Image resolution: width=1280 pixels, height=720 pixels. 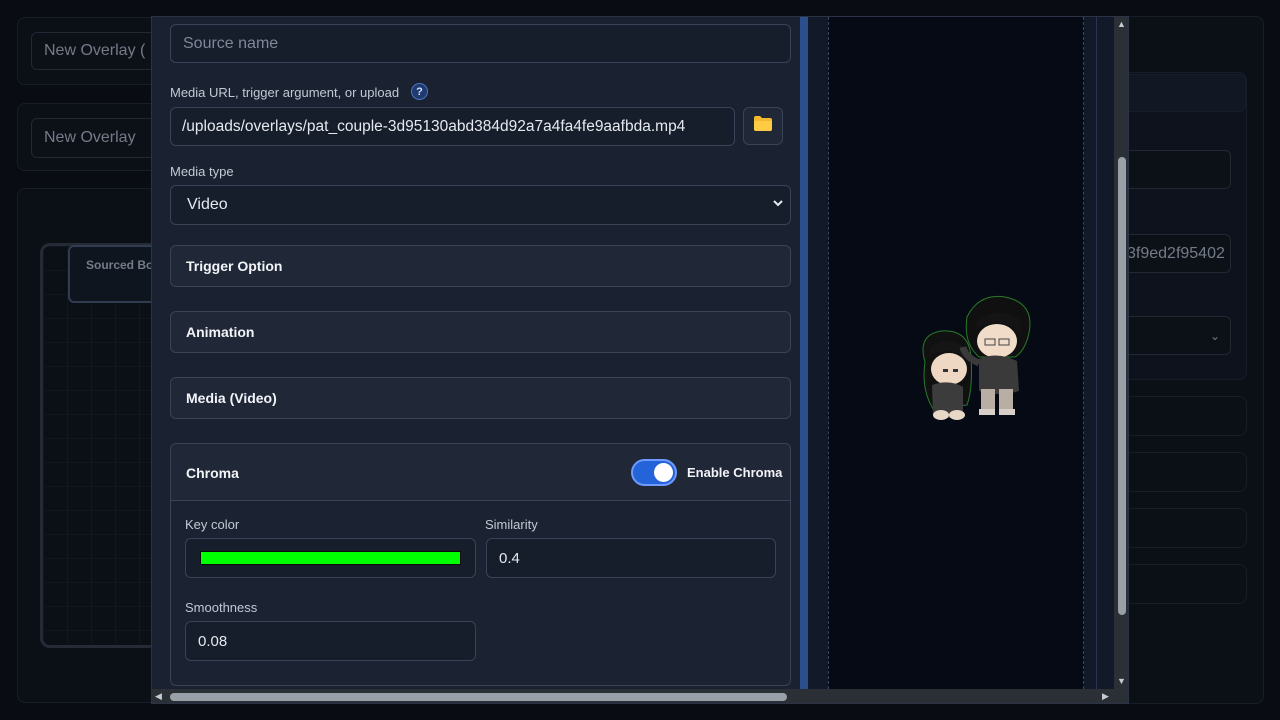 I want to click on media-url-label: Media URL, trigger argument, or upload, so click(x=285, y=92).